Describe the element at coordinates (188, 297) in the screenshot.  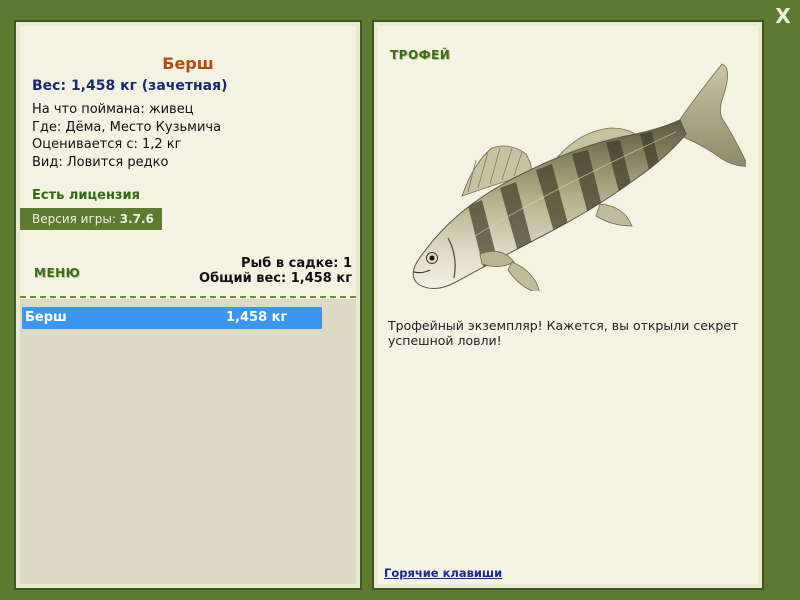
I see `divider` at that location.